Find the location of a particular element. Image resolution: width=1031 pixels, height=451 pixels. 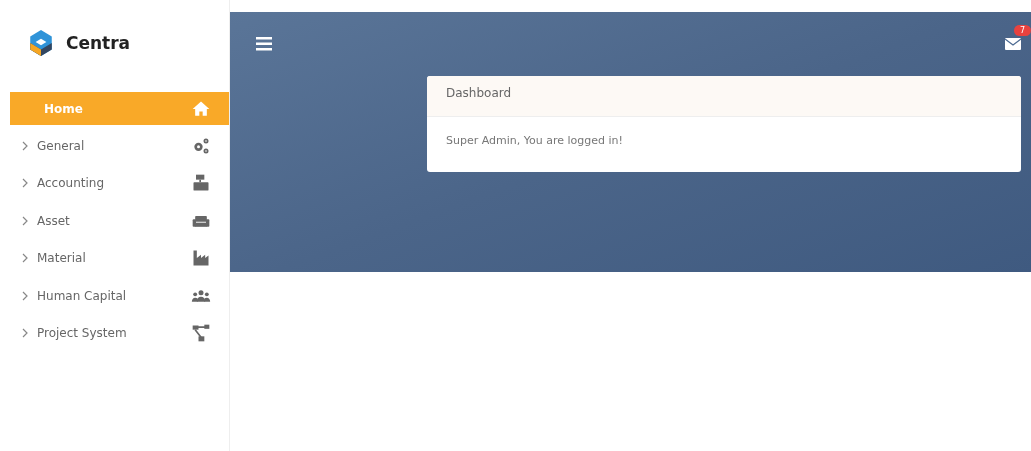

sidebar-item: Asset is located at coordinates (119, 221).